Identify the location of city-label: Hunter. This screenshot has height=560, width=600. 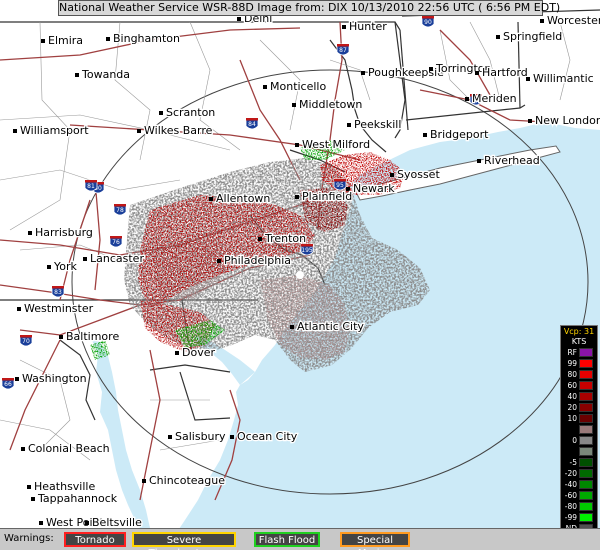
(368, 26).